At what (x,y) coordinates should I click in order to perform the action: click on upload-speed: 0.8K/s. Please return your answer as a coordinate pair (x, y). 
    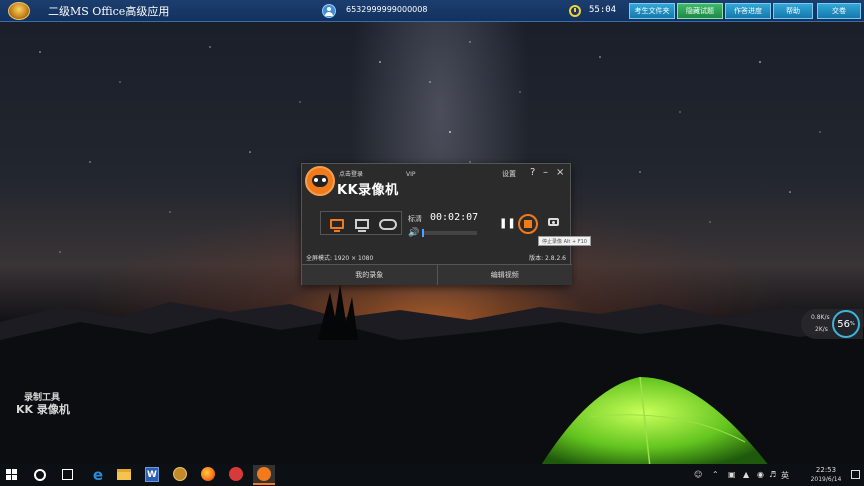
    Looking at the image, I should click on (820, 317).